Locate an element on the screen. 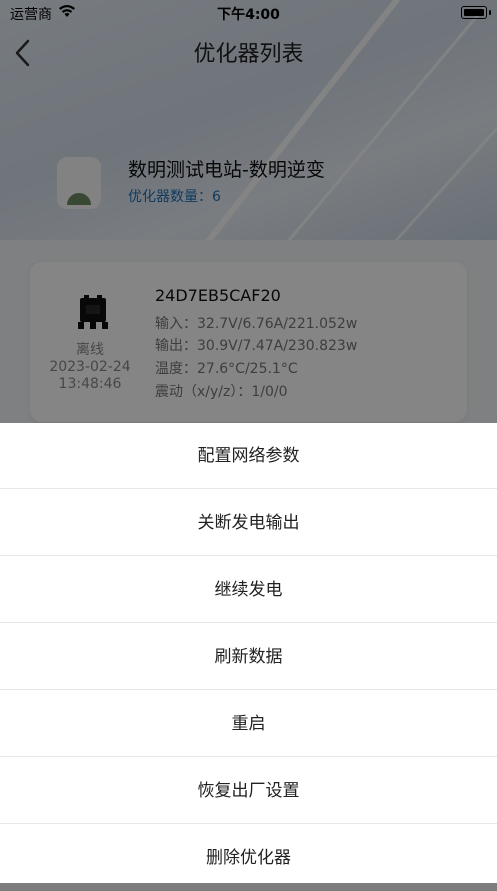 Image resolution: width=497 pixels, height=891 pixels. configure-network-button: 配置网络参数 is located at coordinates (248, 456).